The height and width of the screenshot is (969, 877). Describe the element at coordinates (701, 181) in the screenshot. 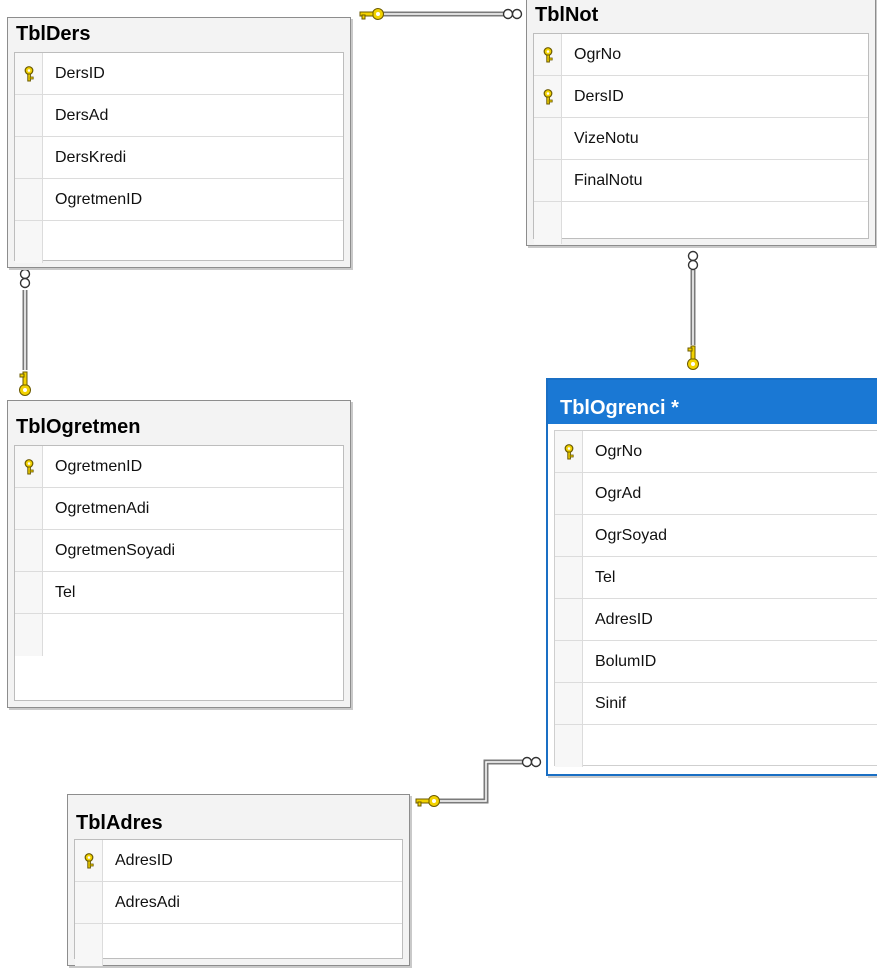

I see `column-row: FinalNotu` at that location.